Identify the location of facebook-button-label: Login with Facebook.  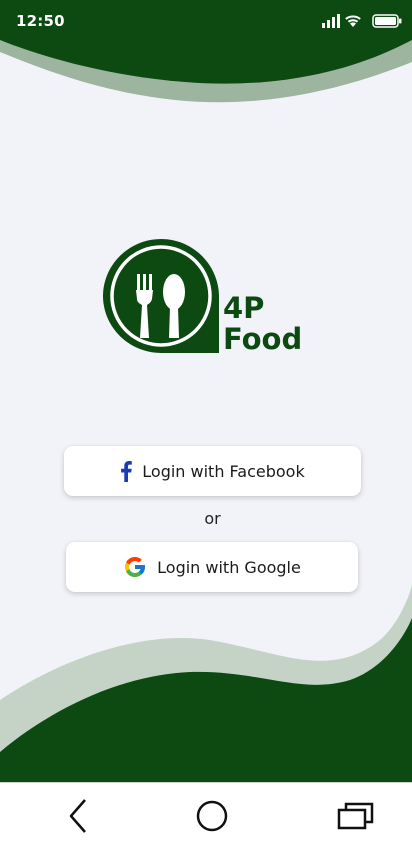
(223, 471).